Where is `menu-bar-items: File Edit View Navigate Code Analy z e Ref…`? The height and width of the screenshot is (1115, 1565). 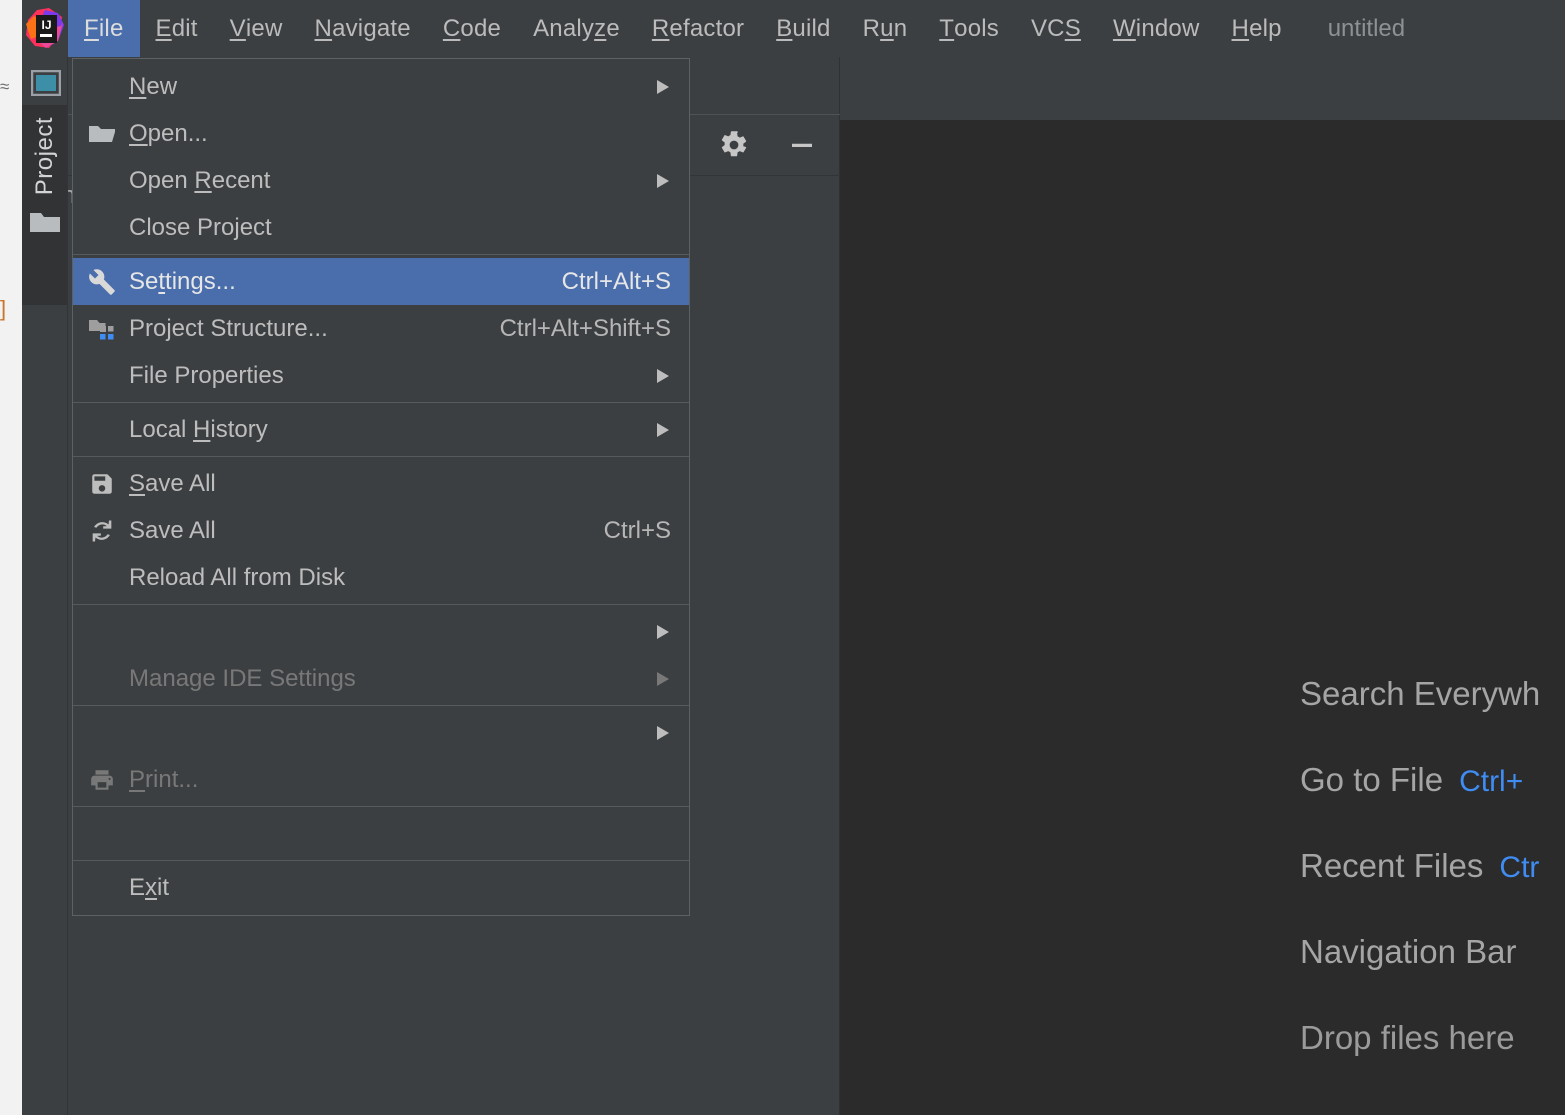
menu-bar-items: File Edit View Navigate Code Analy z e Ref… is located at coordinates (683, 28).